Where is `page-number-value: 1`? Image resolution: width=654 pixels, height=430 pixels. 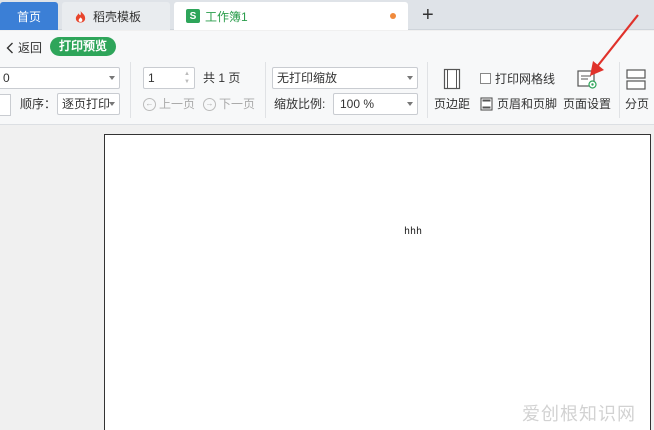 page-number-value: 1 is located at coordinates (151, 78).